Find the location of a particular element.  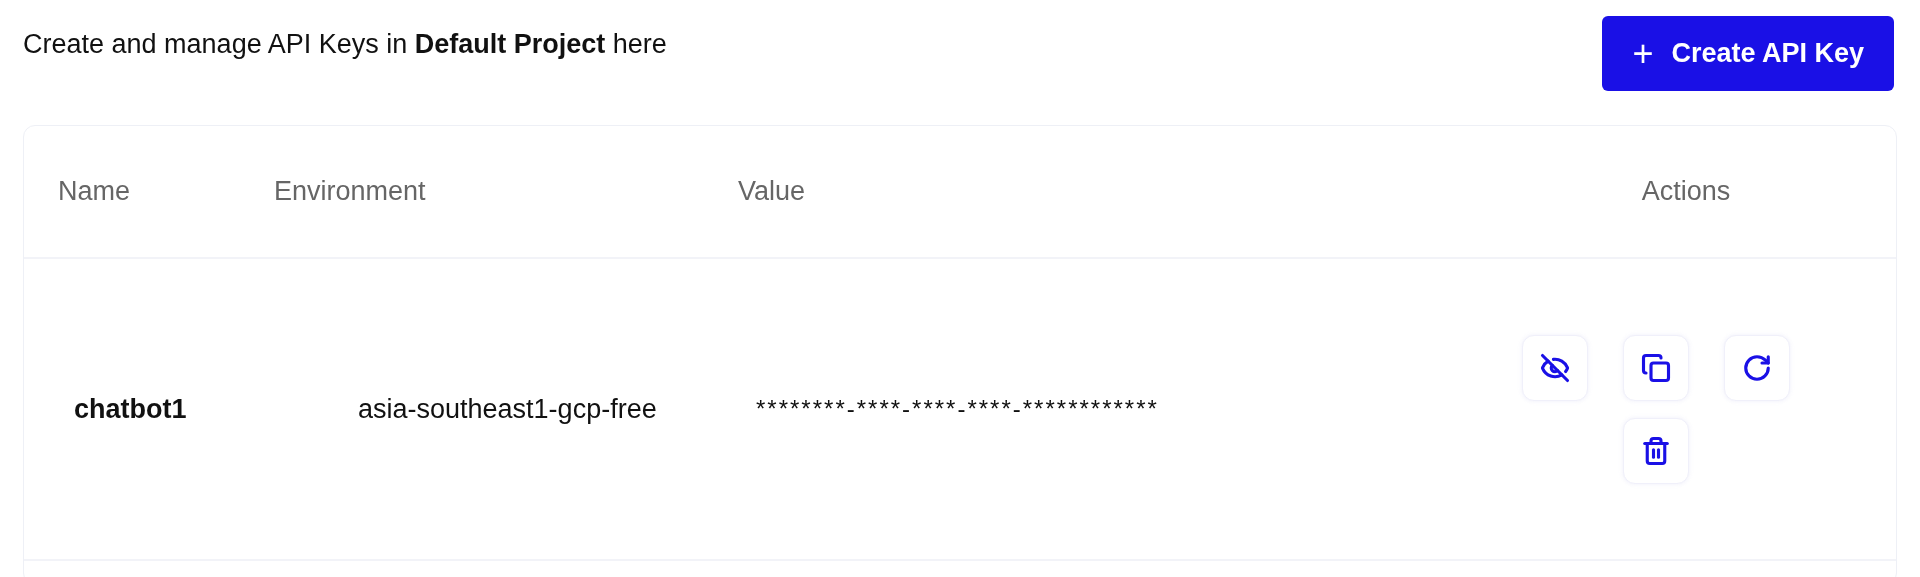

copy-button is located at coordinates (1656, 367).